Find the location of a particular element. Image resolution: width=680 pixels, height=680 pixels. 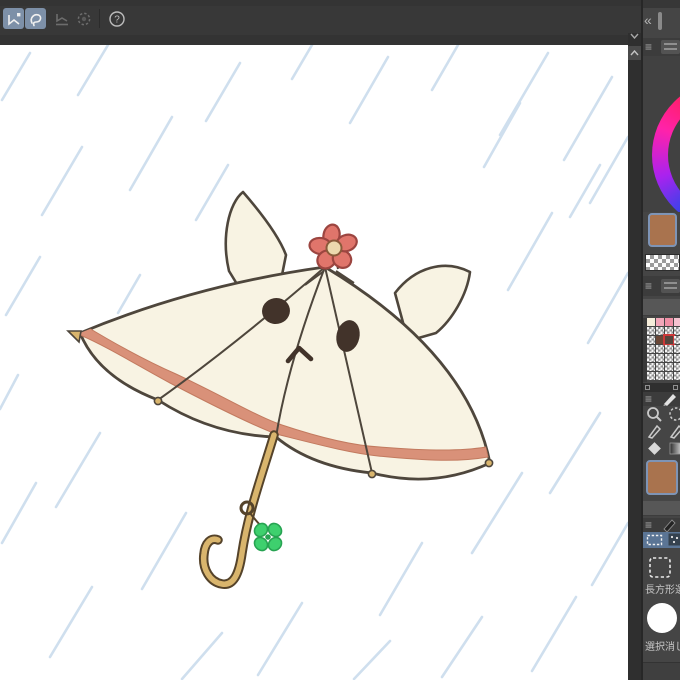

ellipse-select-icon is located at coordinates (83, 18).